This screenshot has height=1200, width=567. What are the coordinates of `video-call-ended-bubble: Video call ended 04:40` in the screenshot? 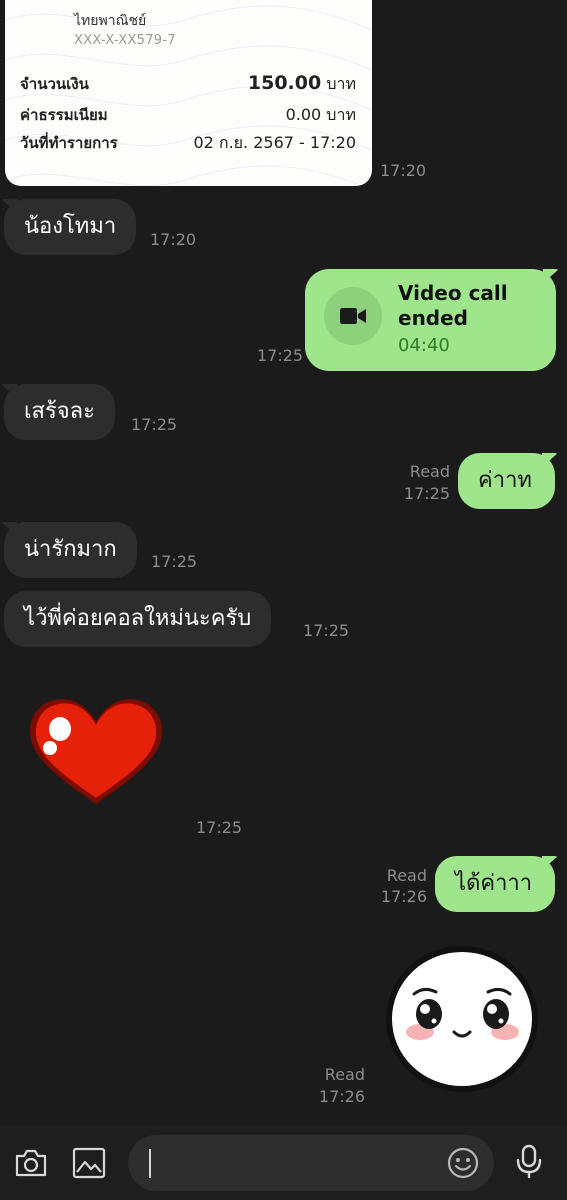 It's located at (430, 320).